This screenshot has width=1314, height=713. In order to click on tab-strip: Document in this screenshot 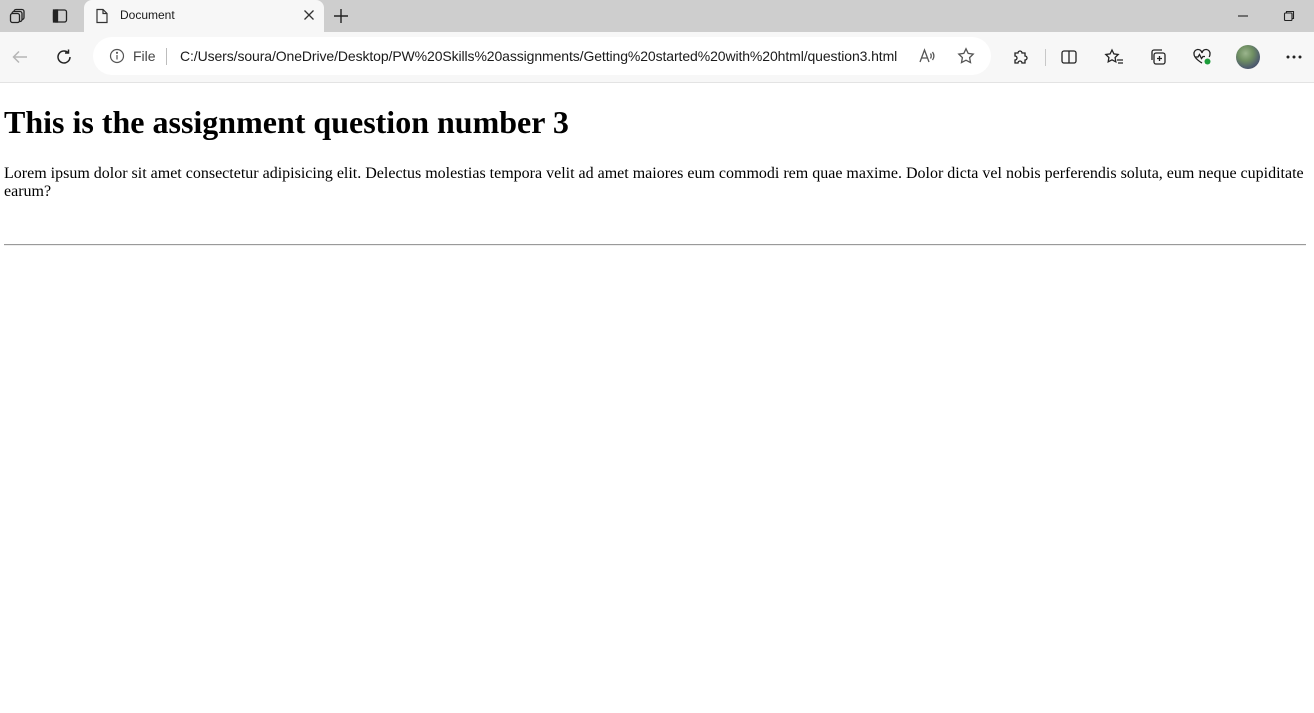, I will do `click(657, 16)`.